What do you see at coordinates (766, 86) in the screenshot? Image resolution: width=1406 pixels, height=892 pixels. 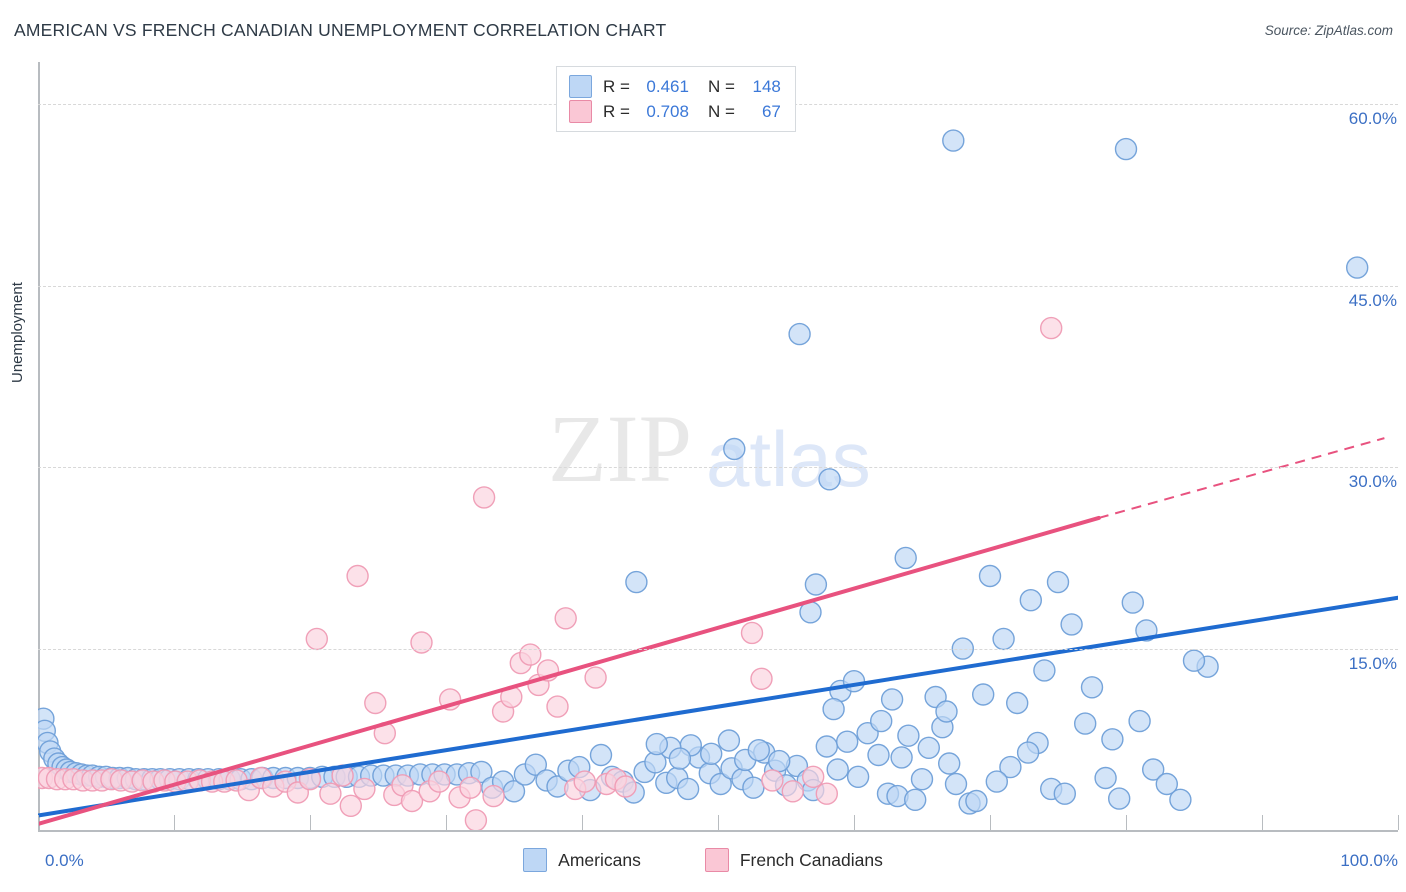 I see `n-value-americans: 148` at bounding box center [766, 86].